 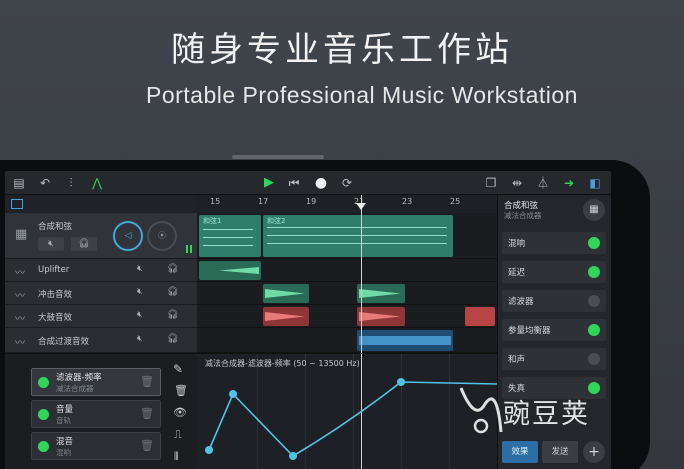 What do you see at coordinates (554, 330) in the screenshot?
I see `fx-parametric-eq: 参量均衡器` at bounding box center [554, 330].